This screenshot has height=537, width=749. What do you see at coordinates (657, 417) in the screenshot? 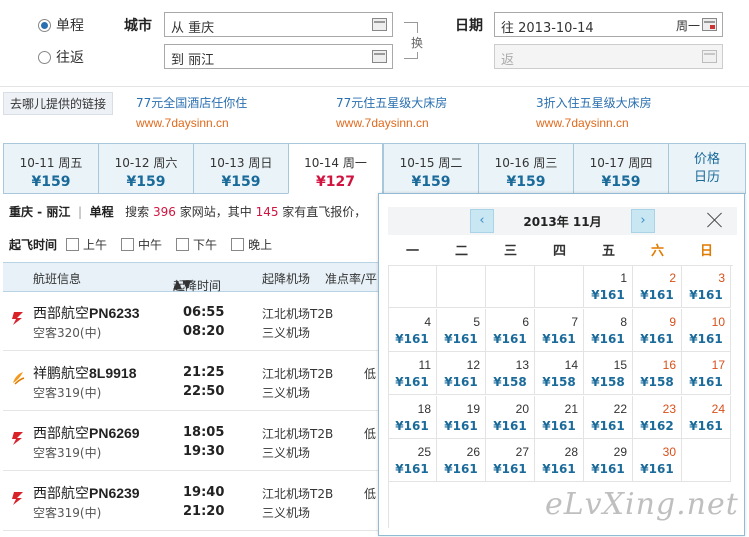
I see `calendar-day: 23 ¥162` at bounding box center [657, 417].